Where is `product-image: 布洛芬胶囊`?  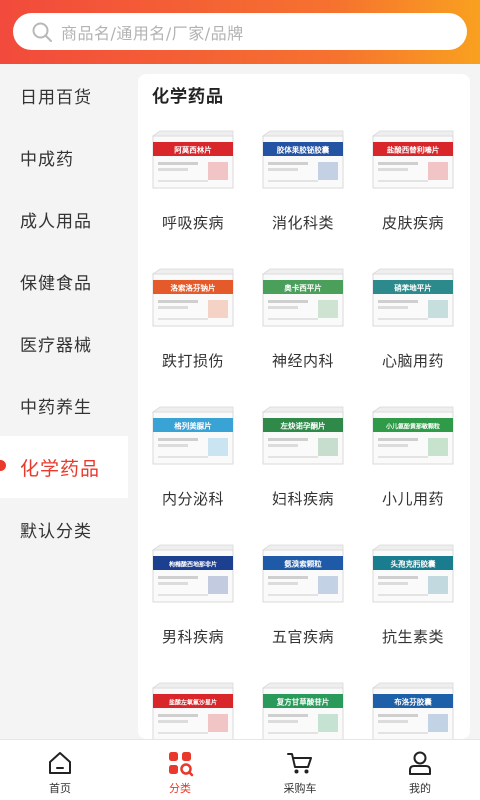
product-image: 布洛芬胶囊 is located at coordinates (413, 710).